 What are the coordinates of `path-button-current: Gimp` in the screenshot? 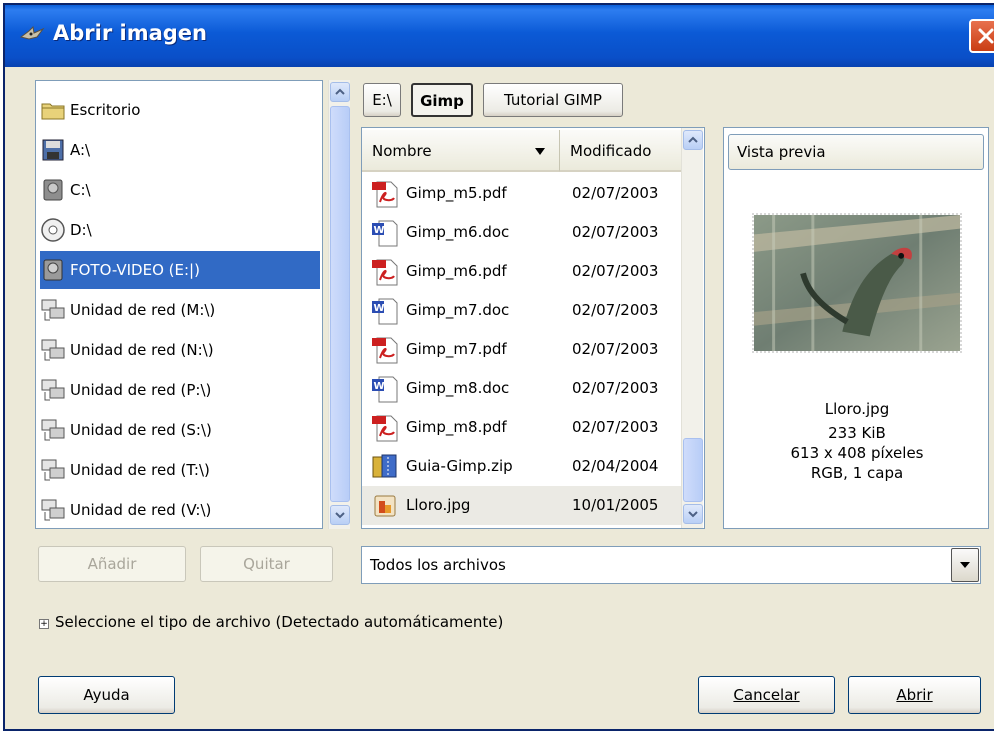 It's located at (442, 100).